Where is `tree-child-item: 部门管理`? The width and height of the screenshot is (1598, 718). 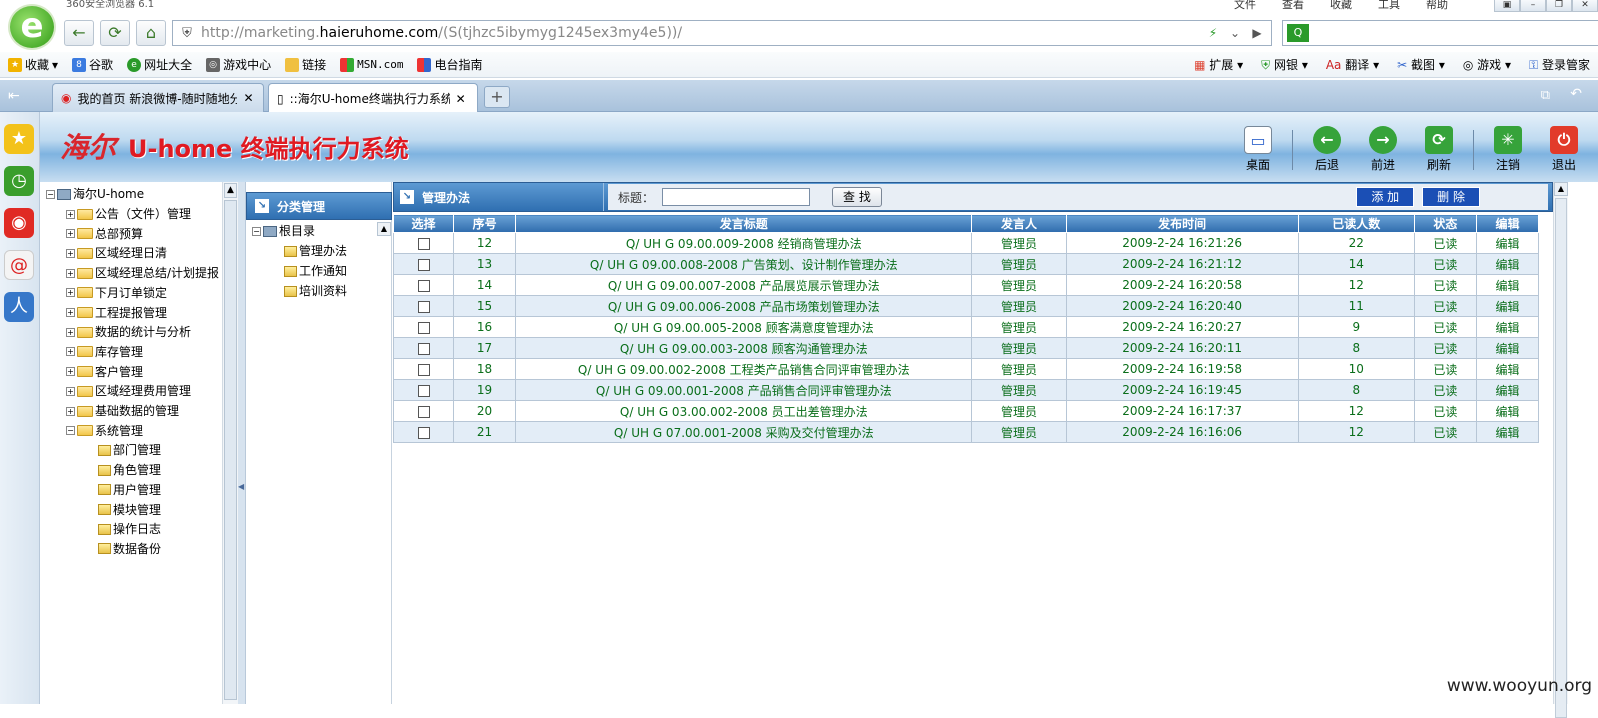
tree-child-item: 部门管理 is located at coordinates (129, 450).